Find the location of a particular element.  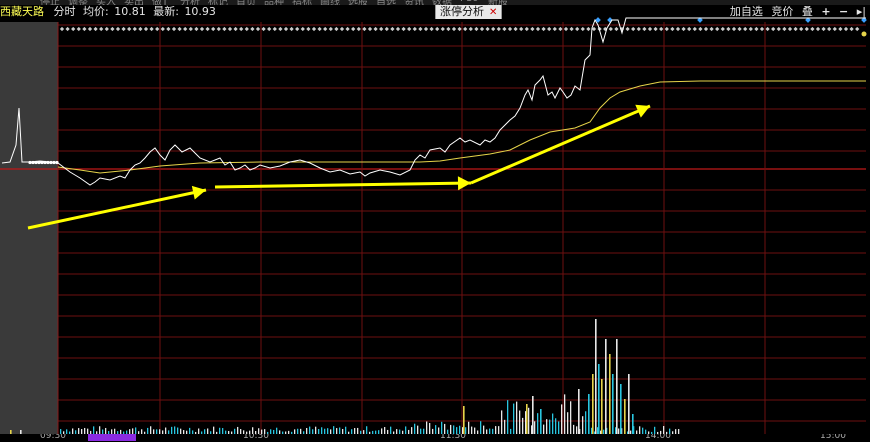

time-label: 14:00 is located at coordinates (658, 437).